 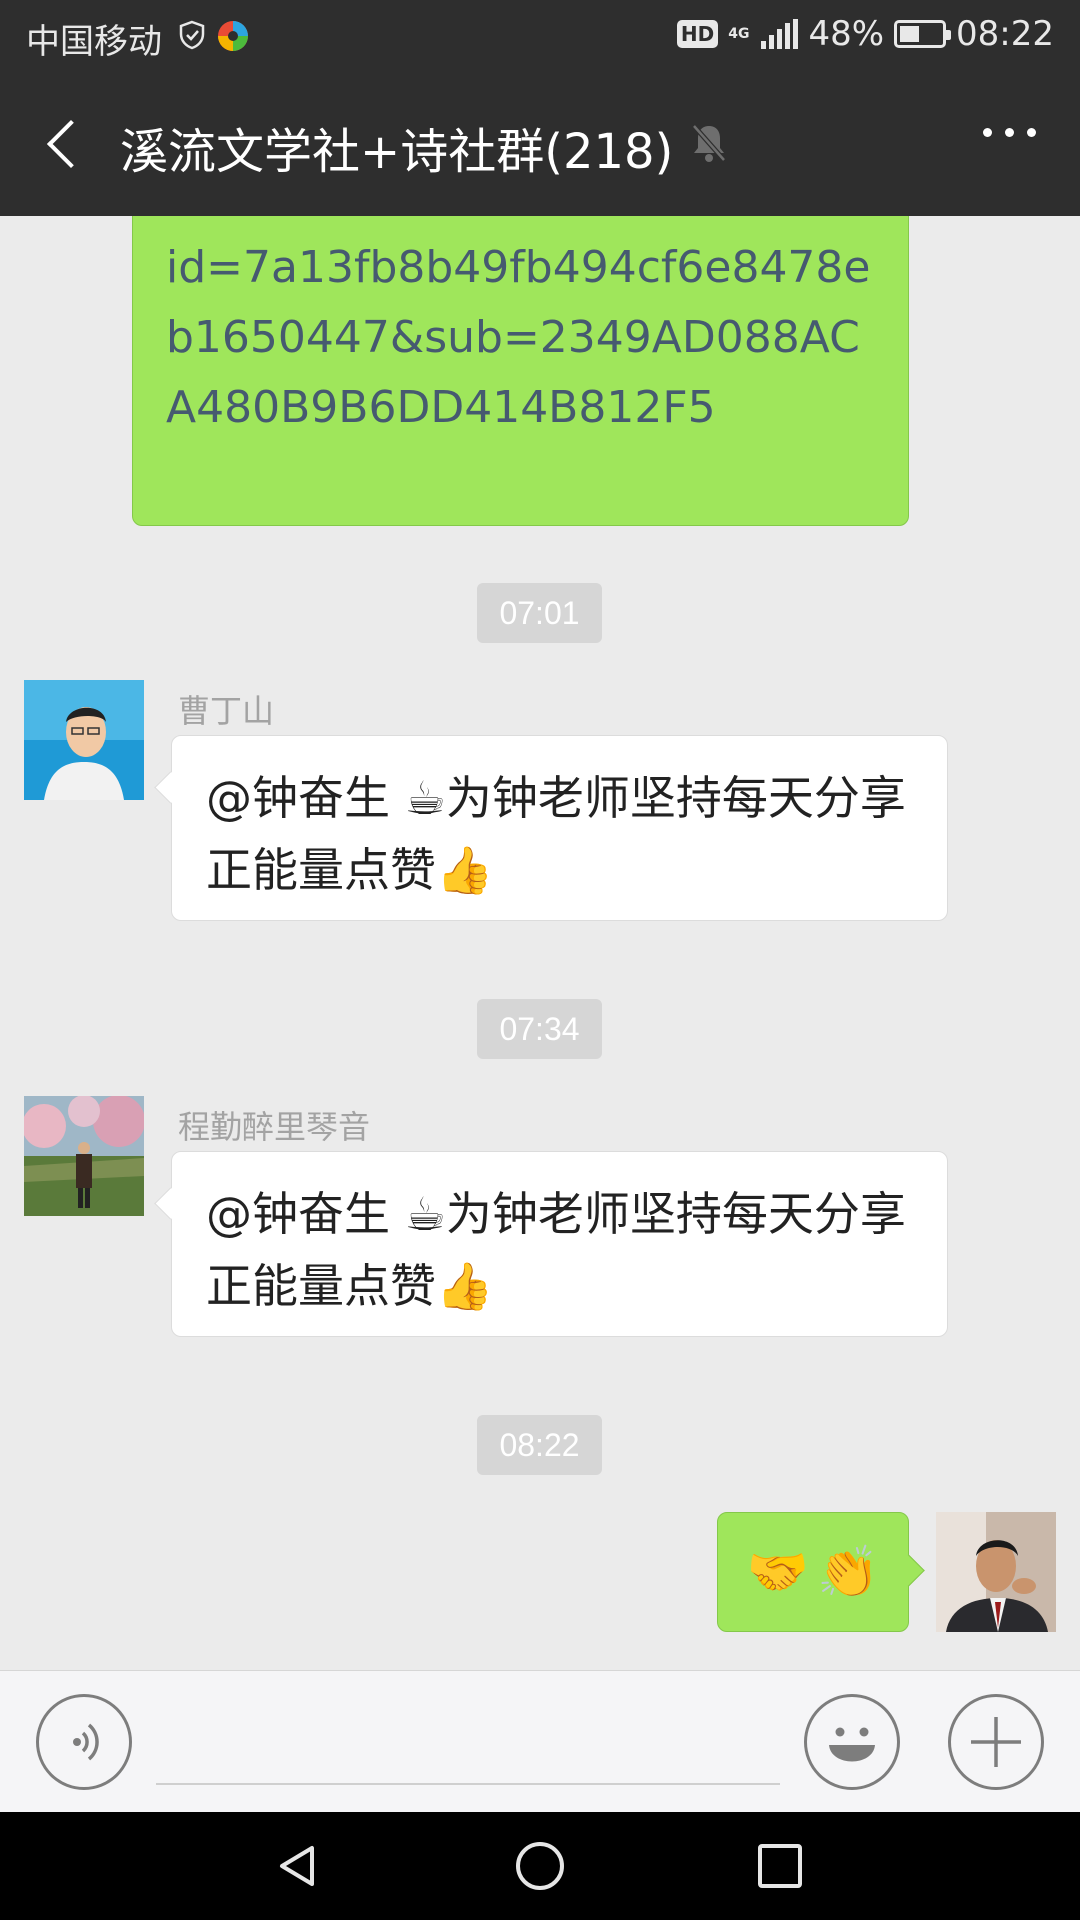 I want to click on plus-icon, so click(x=996, y=1742).